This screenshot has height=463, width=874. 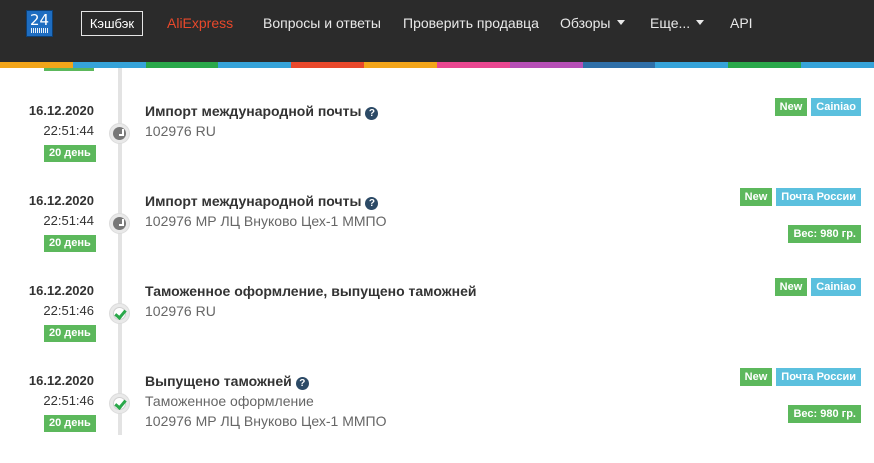 I want to click on logo-text: 24, so click(x=39, y=20).